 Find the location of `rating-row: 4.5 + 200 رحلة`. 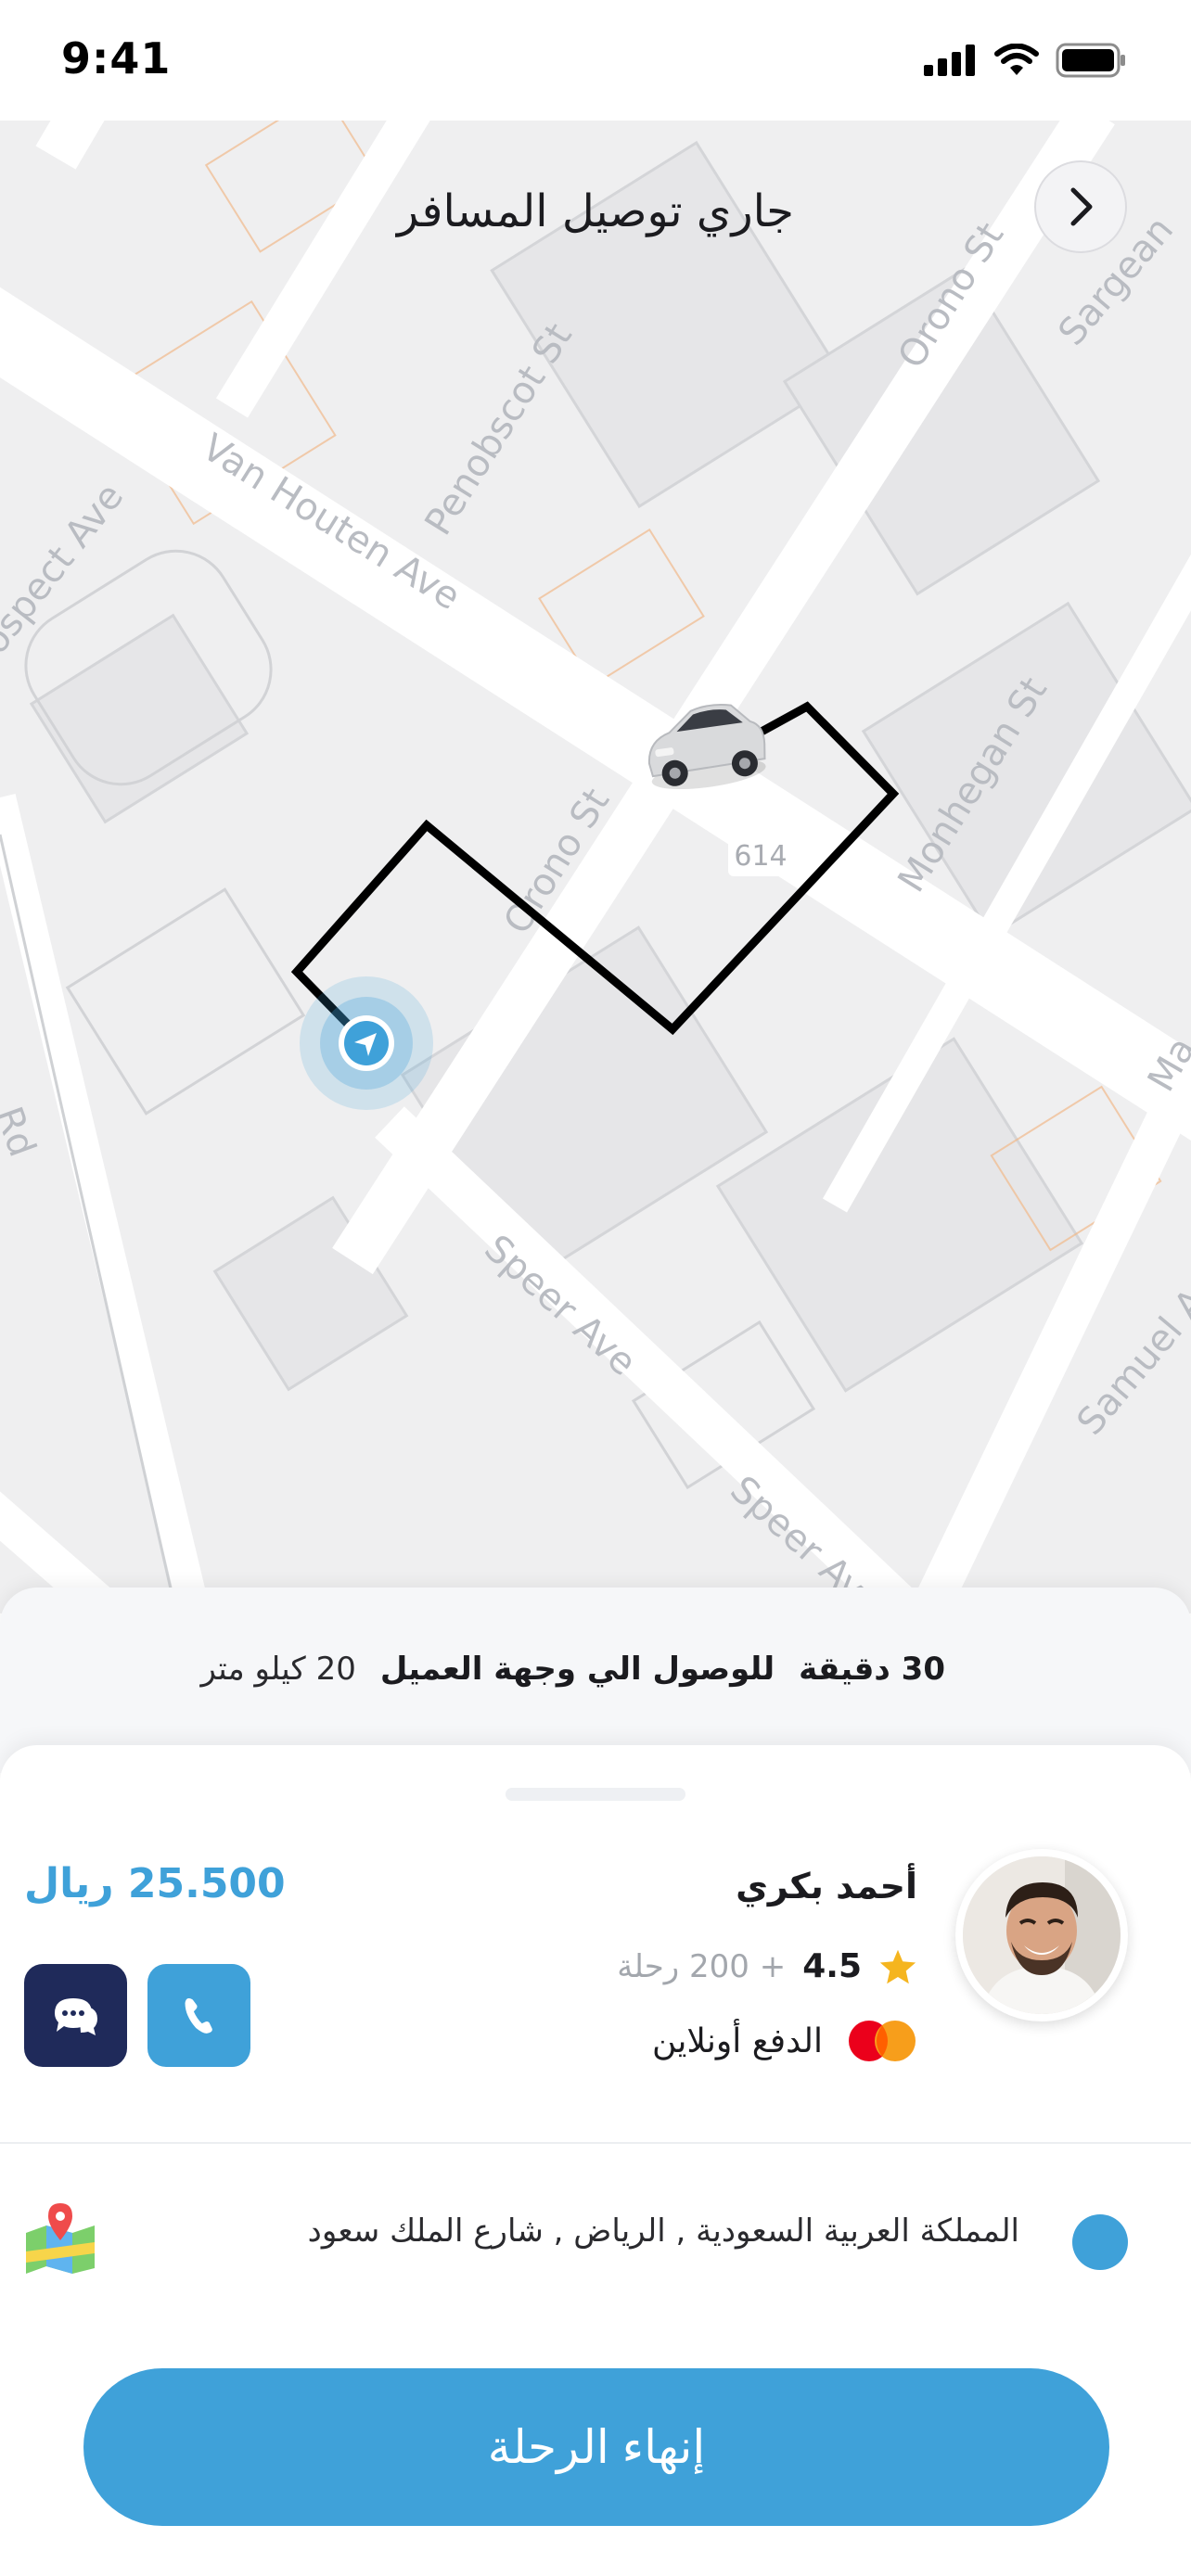

rating-row: 4.5 + 200 رحلة is located at coordinates (767, 1966).